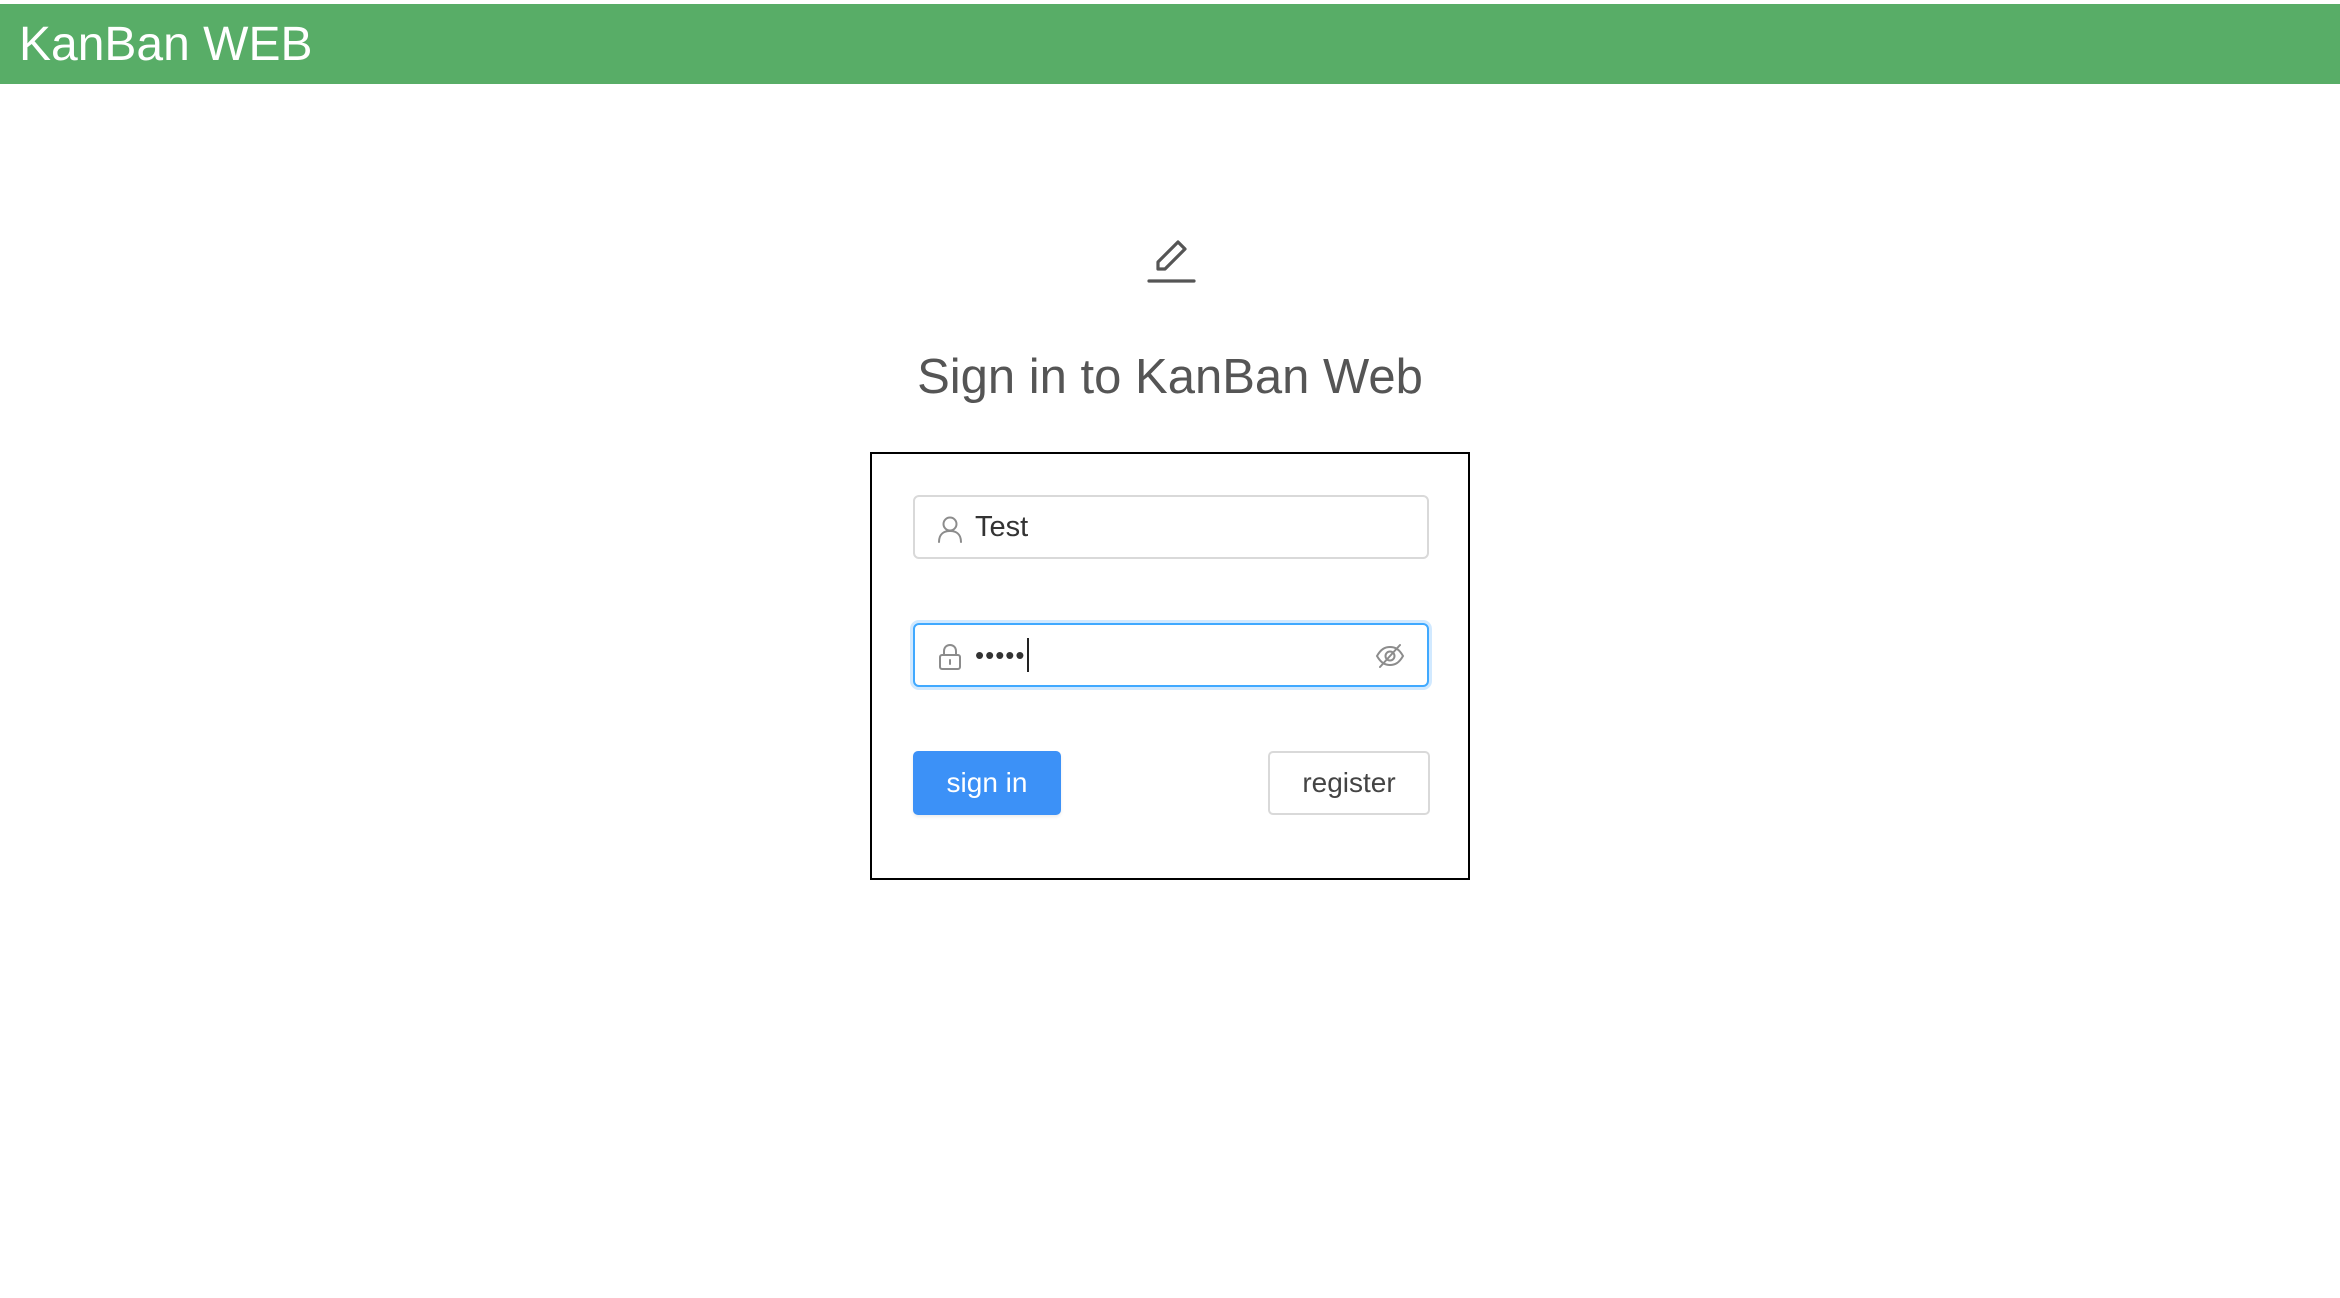 This screenshot has height=1298, width=2340. I want to click on eye-invisible-icon, so click(1390, 656).